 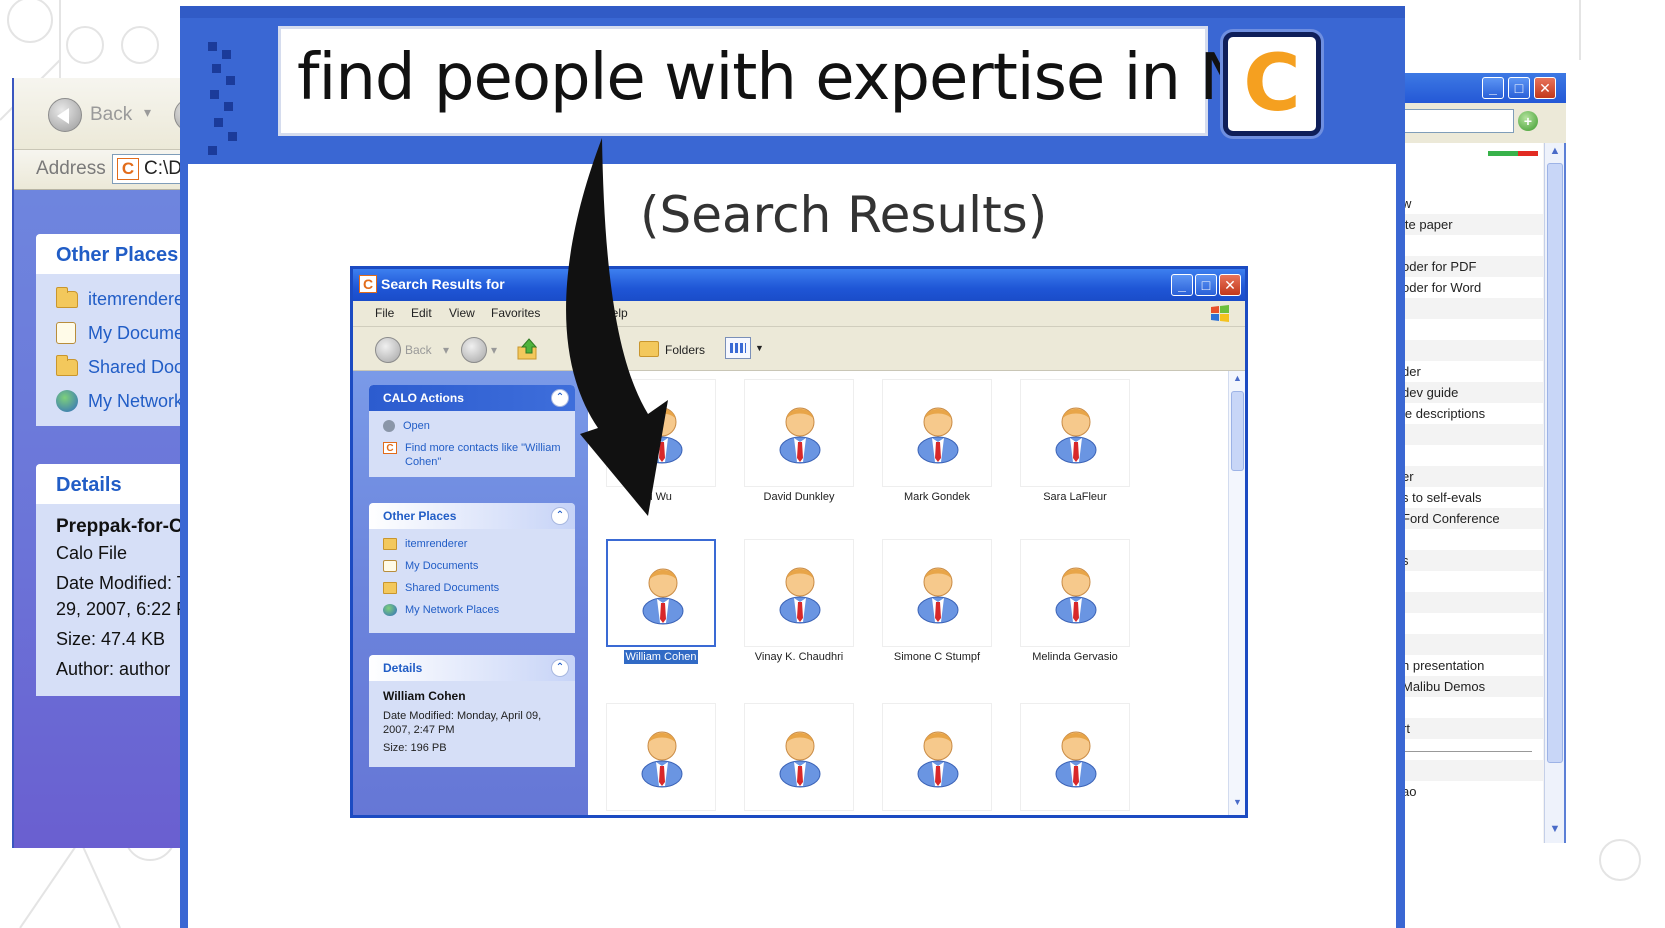 What do you see at coordinates (472, 398) in the screenshot?
I see `calo-actions-header: CALO Actions ⌃` at bounding box center [472, 398].